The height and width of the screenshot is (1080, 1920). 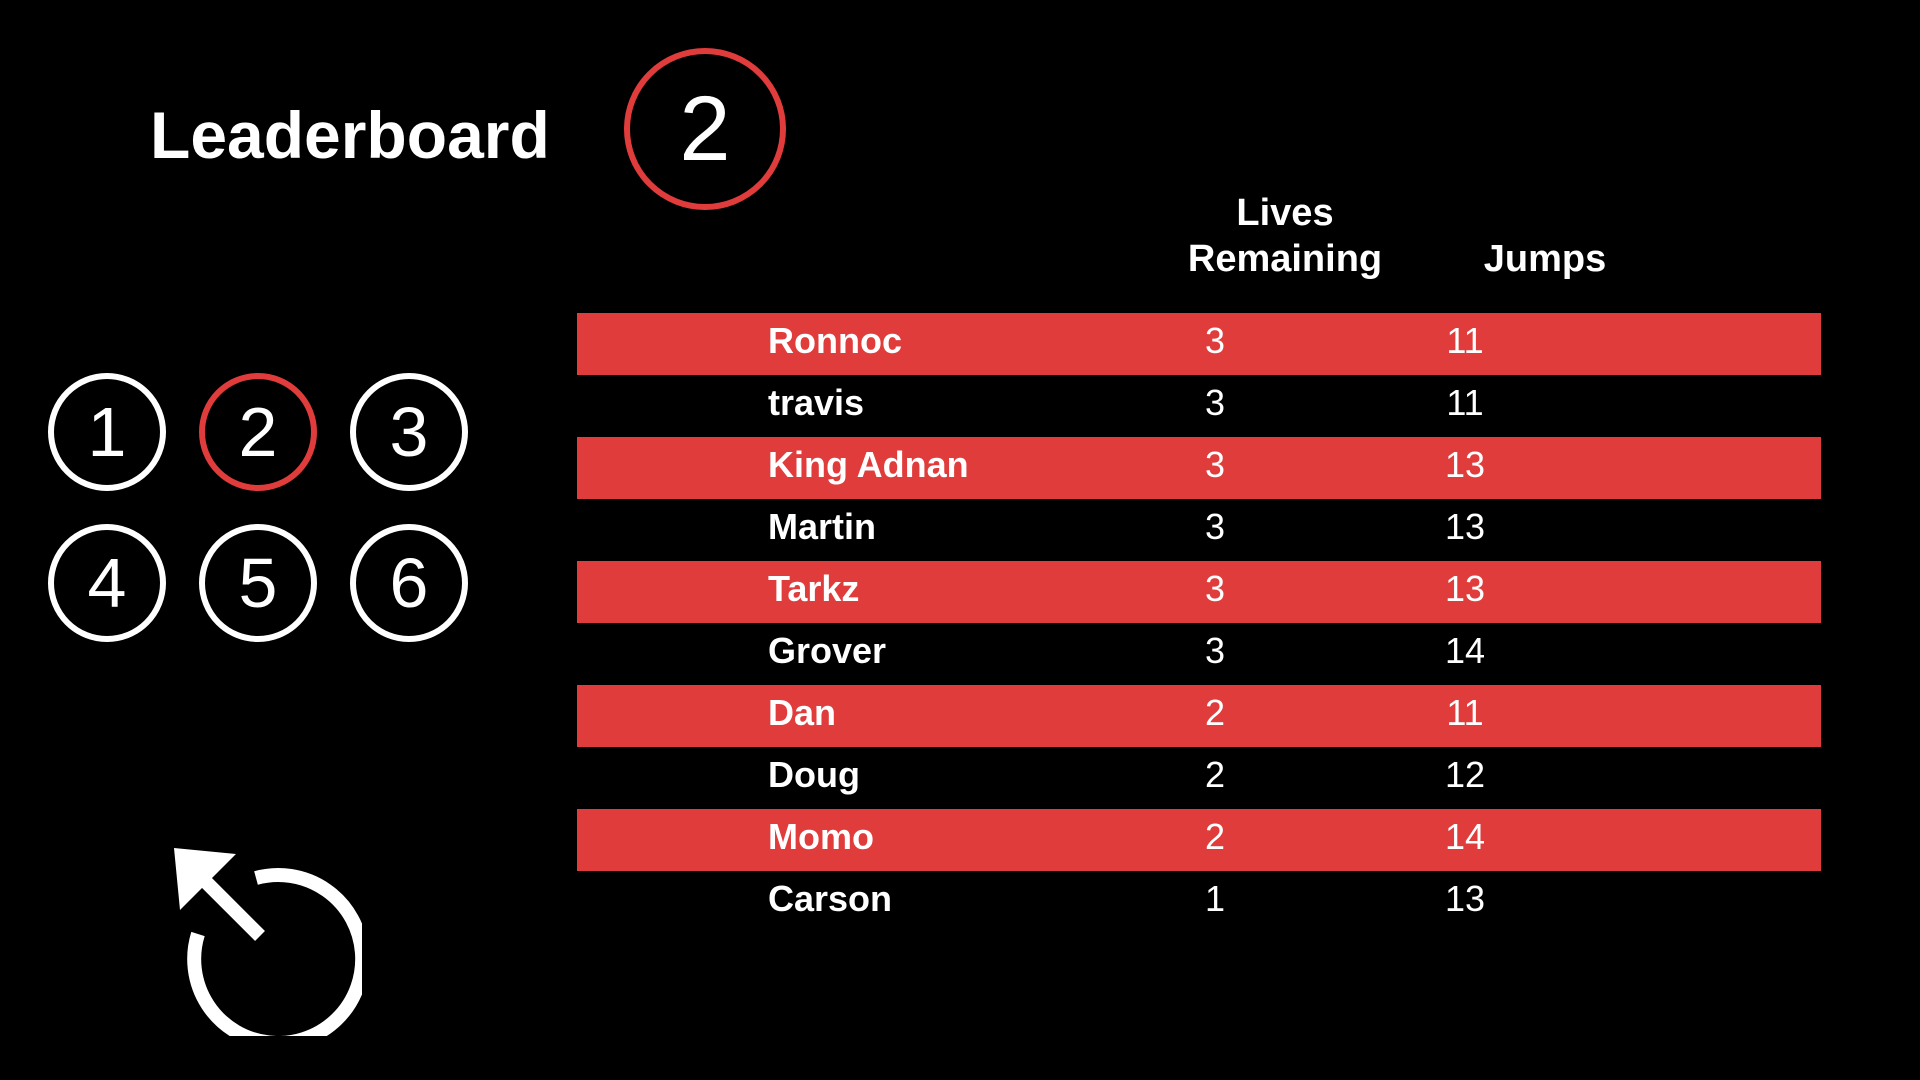 What do you see at coordinates (1285, 236) in the screenshot?
I see `column-header-lives-remaining: Lives Remaining` at bounding box center [1285, 236].